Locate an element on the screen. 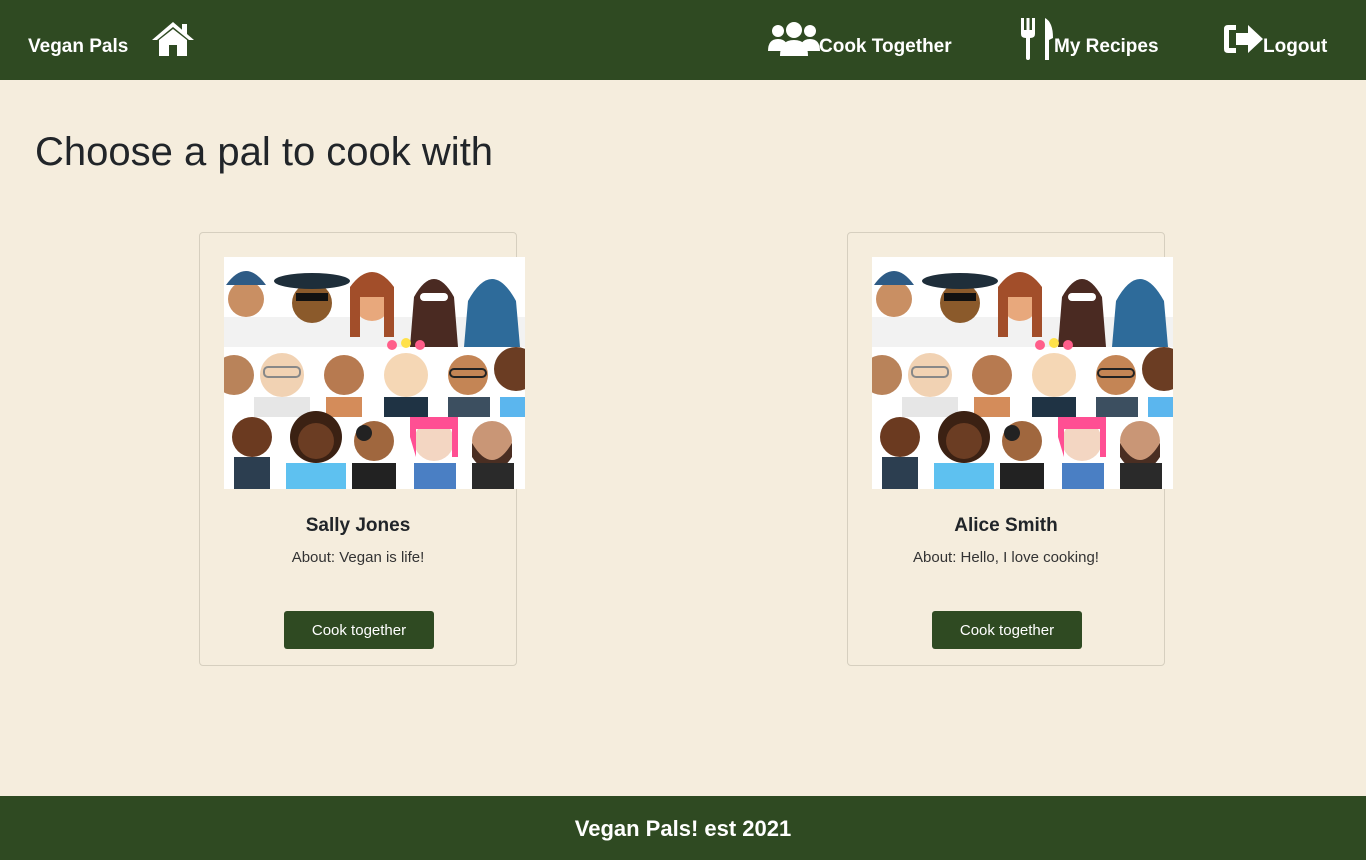 The width and height of the screenshot is (1366, 860). brand-link: Vegan Pals is located at coordinates (78, 47).